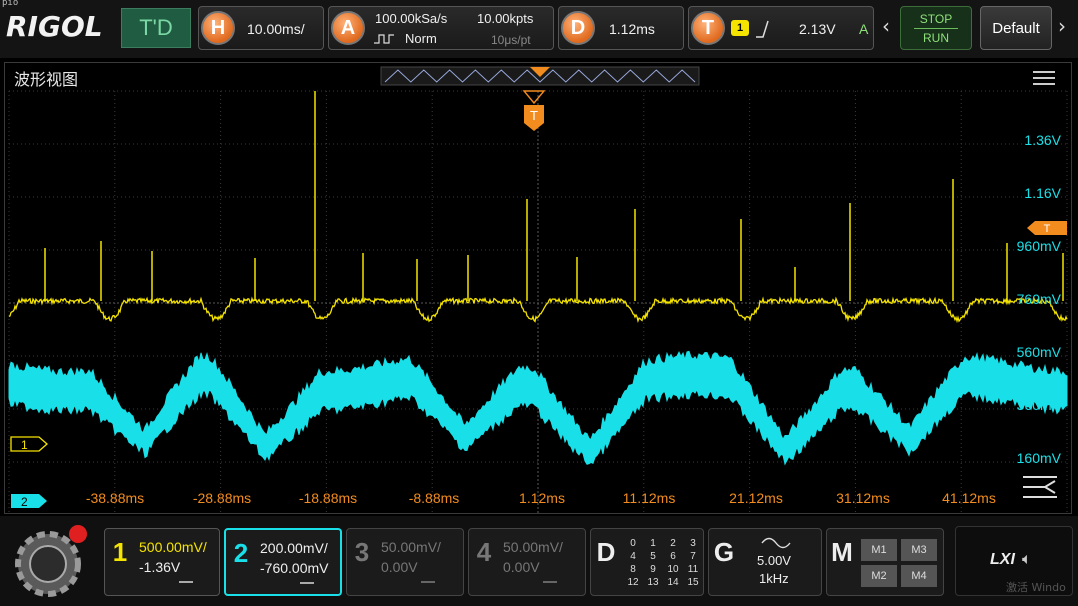 This screenshot has width=1078, height=606. I want to click on lxi-status-panel: LXI 🔈︎ 激活 Windo, so click(1014, 561).